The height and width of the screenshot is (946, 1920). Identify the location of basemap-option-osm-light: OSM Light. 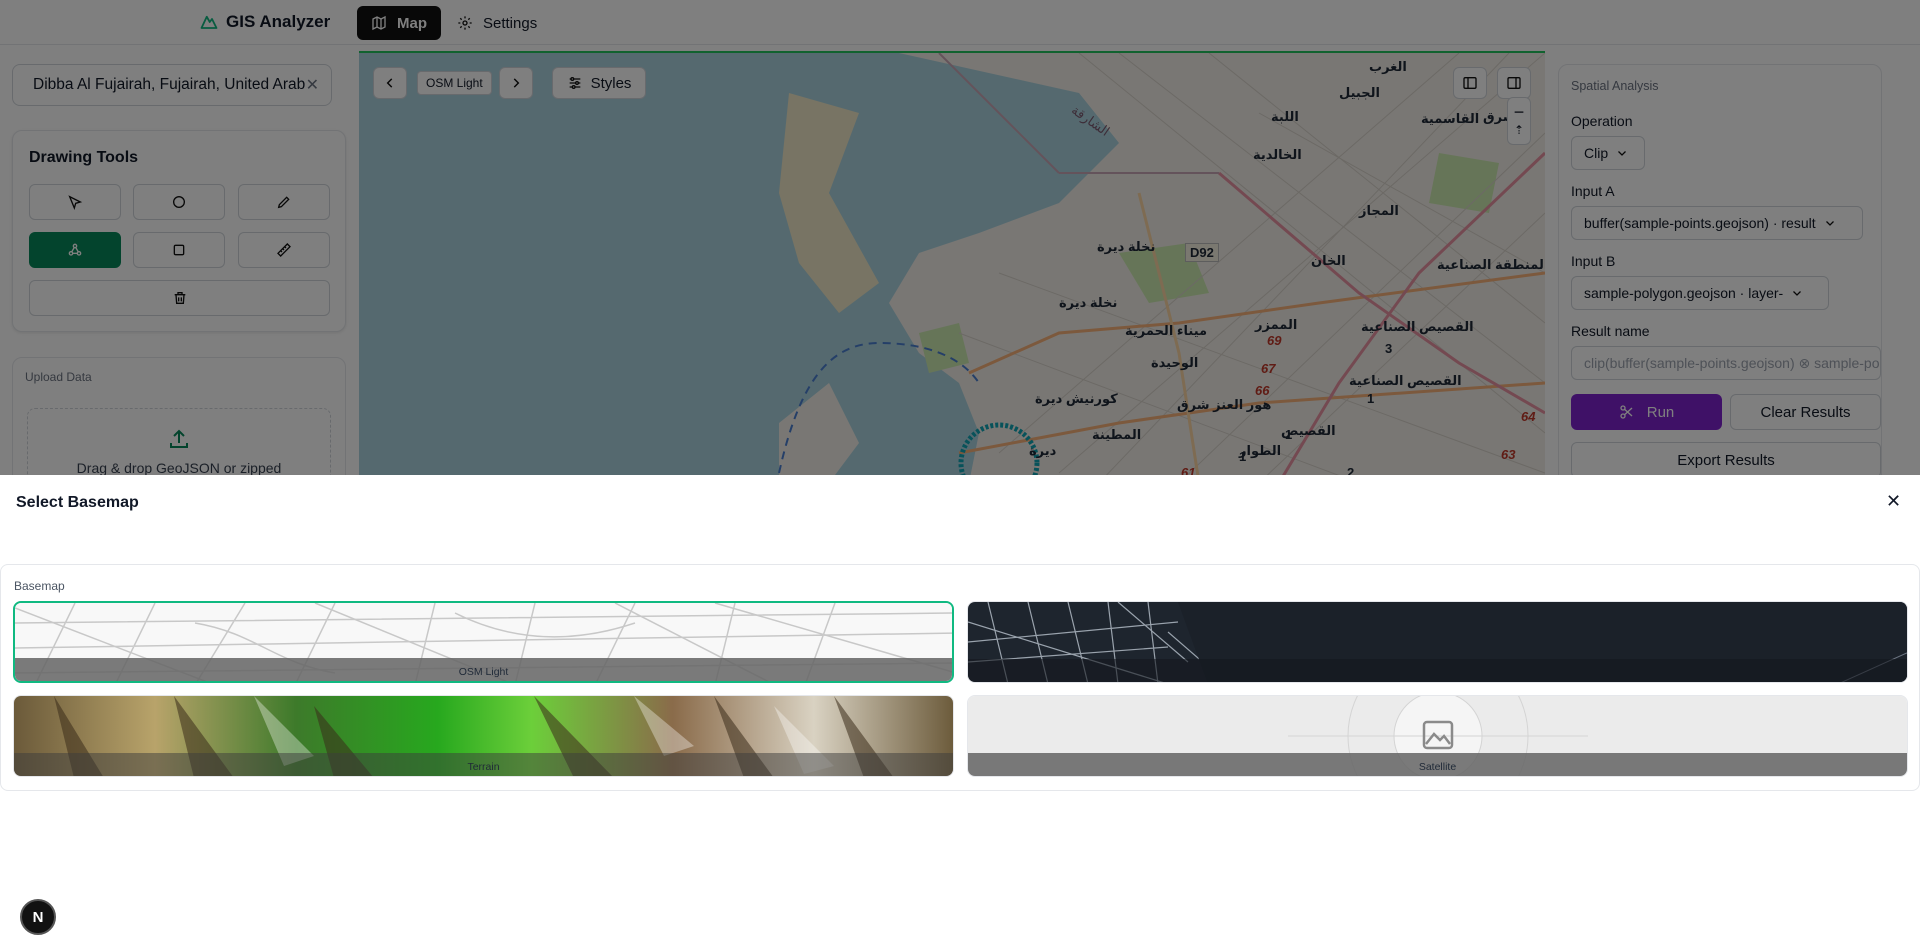
(483, 642).